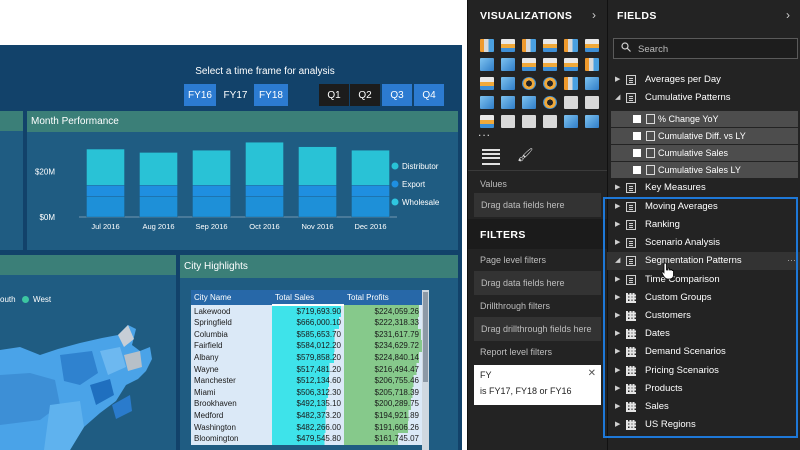  Describe the element at coordinates (703, 188) in the screenshot. I see `field-table-row: ▶ Key Measures` at that location.